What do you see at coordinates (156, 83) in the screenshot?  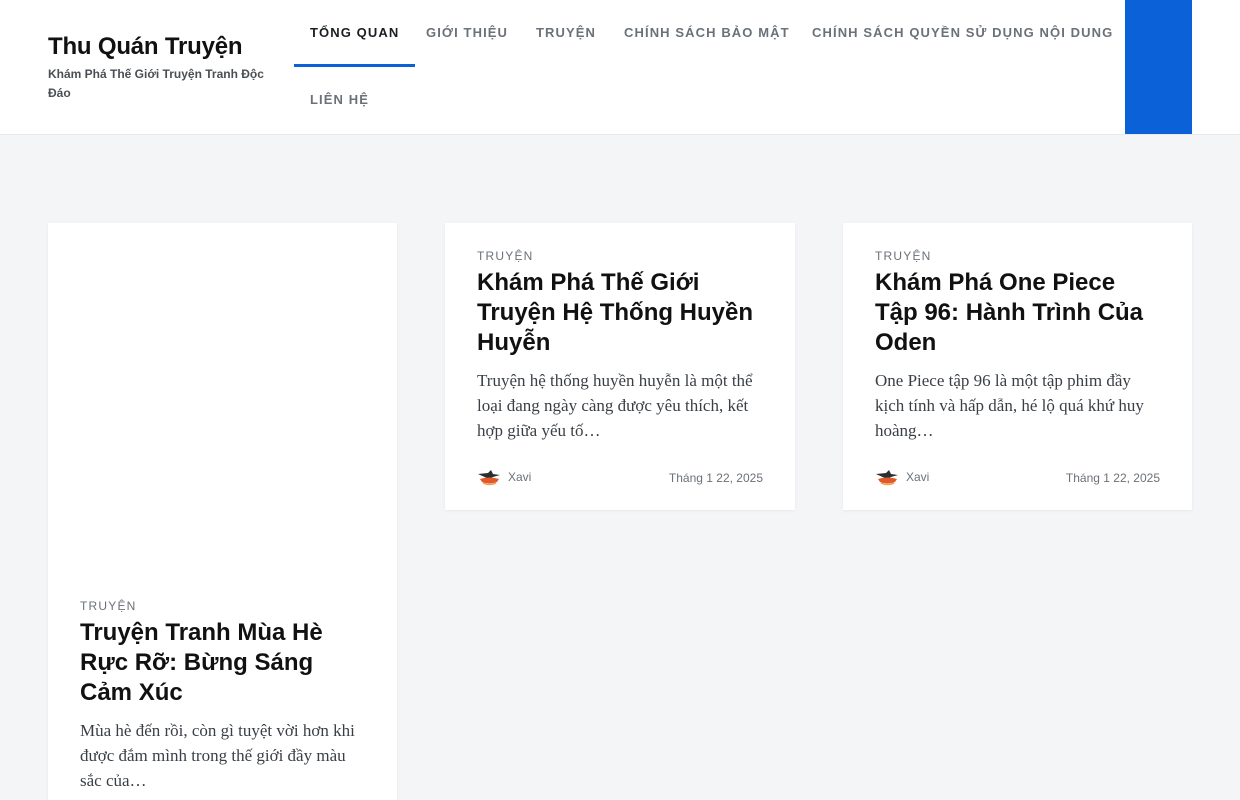 I see `site-tagline: Khám Phá Thế Giới Truyện Tranh Độc Đáo` at bounding box center [156, 83].